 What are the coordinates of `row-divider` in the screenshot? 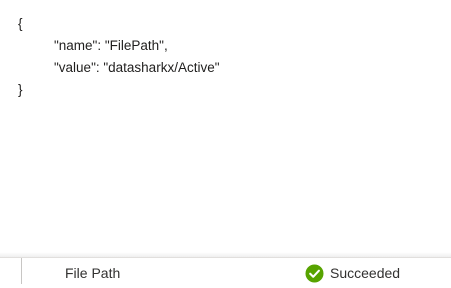 It's located at (21, 271).